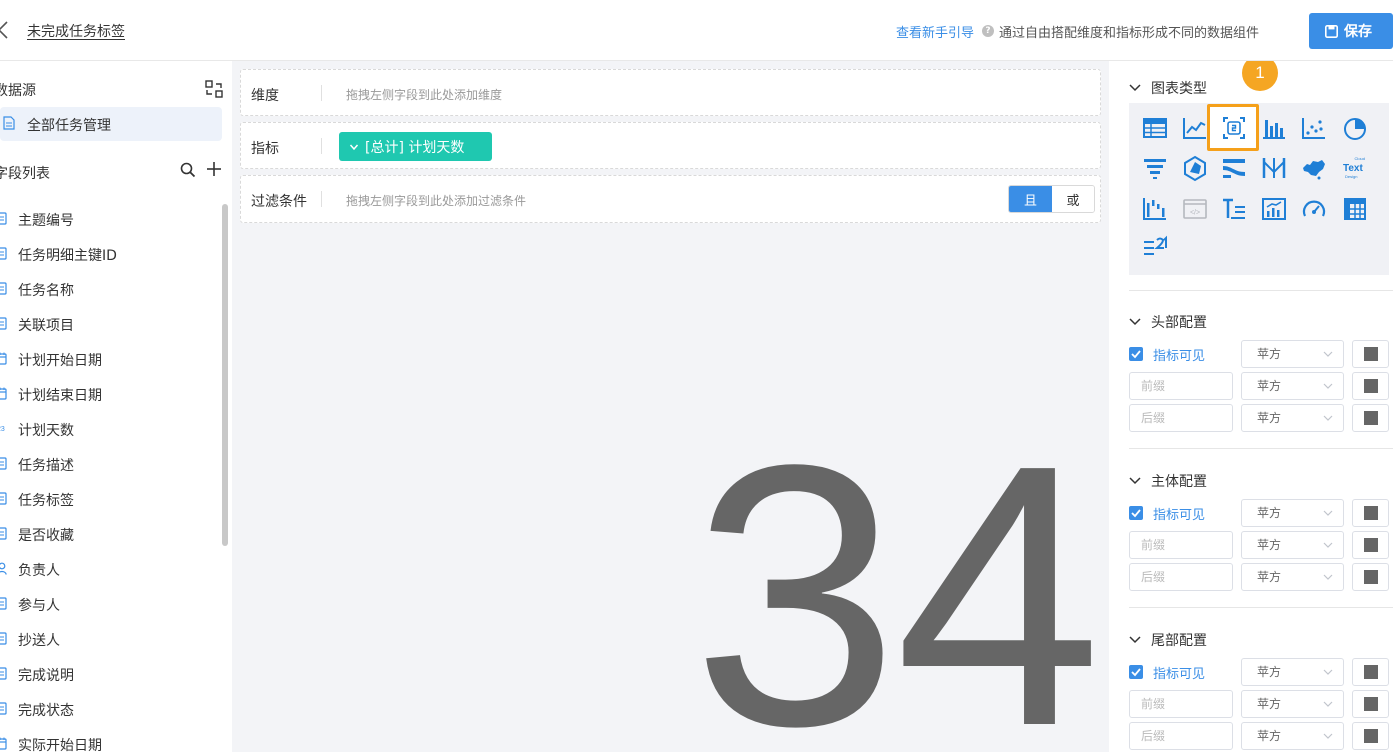 The height and width of the screenshot is (752, 1393). What do you see at coordinates (5, 30) in the screenshot?
I see `back-arrow-icon` at bounding box center [5, 30].